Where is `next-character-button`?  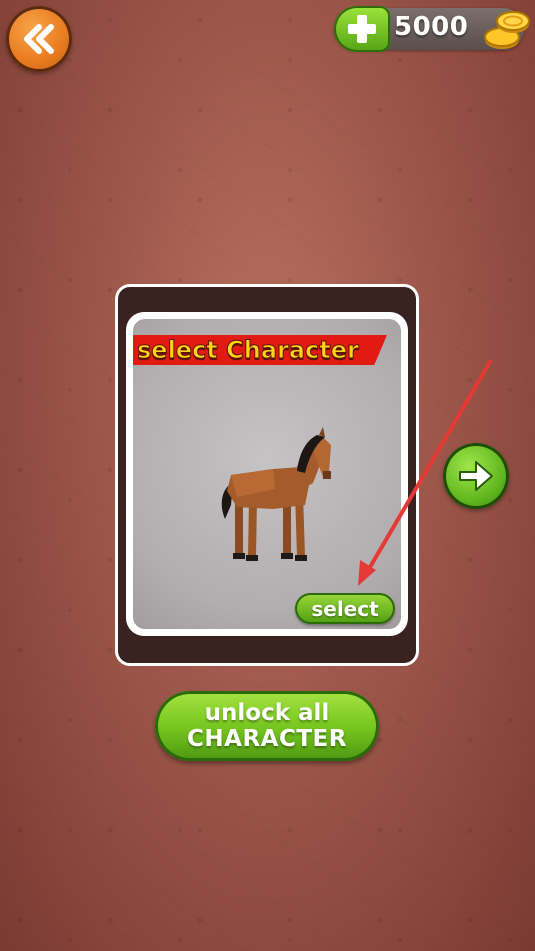 next-character-button is located at coordinates (476, 476).